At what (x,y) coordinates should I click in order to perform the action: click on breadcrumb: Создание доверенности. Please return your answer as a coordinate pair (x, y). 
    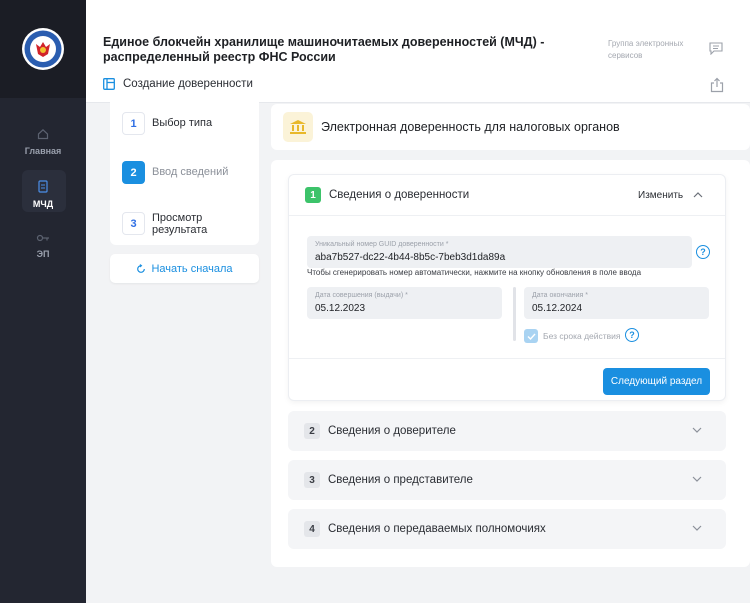
    Looking at the image, I should click on (178, 84).